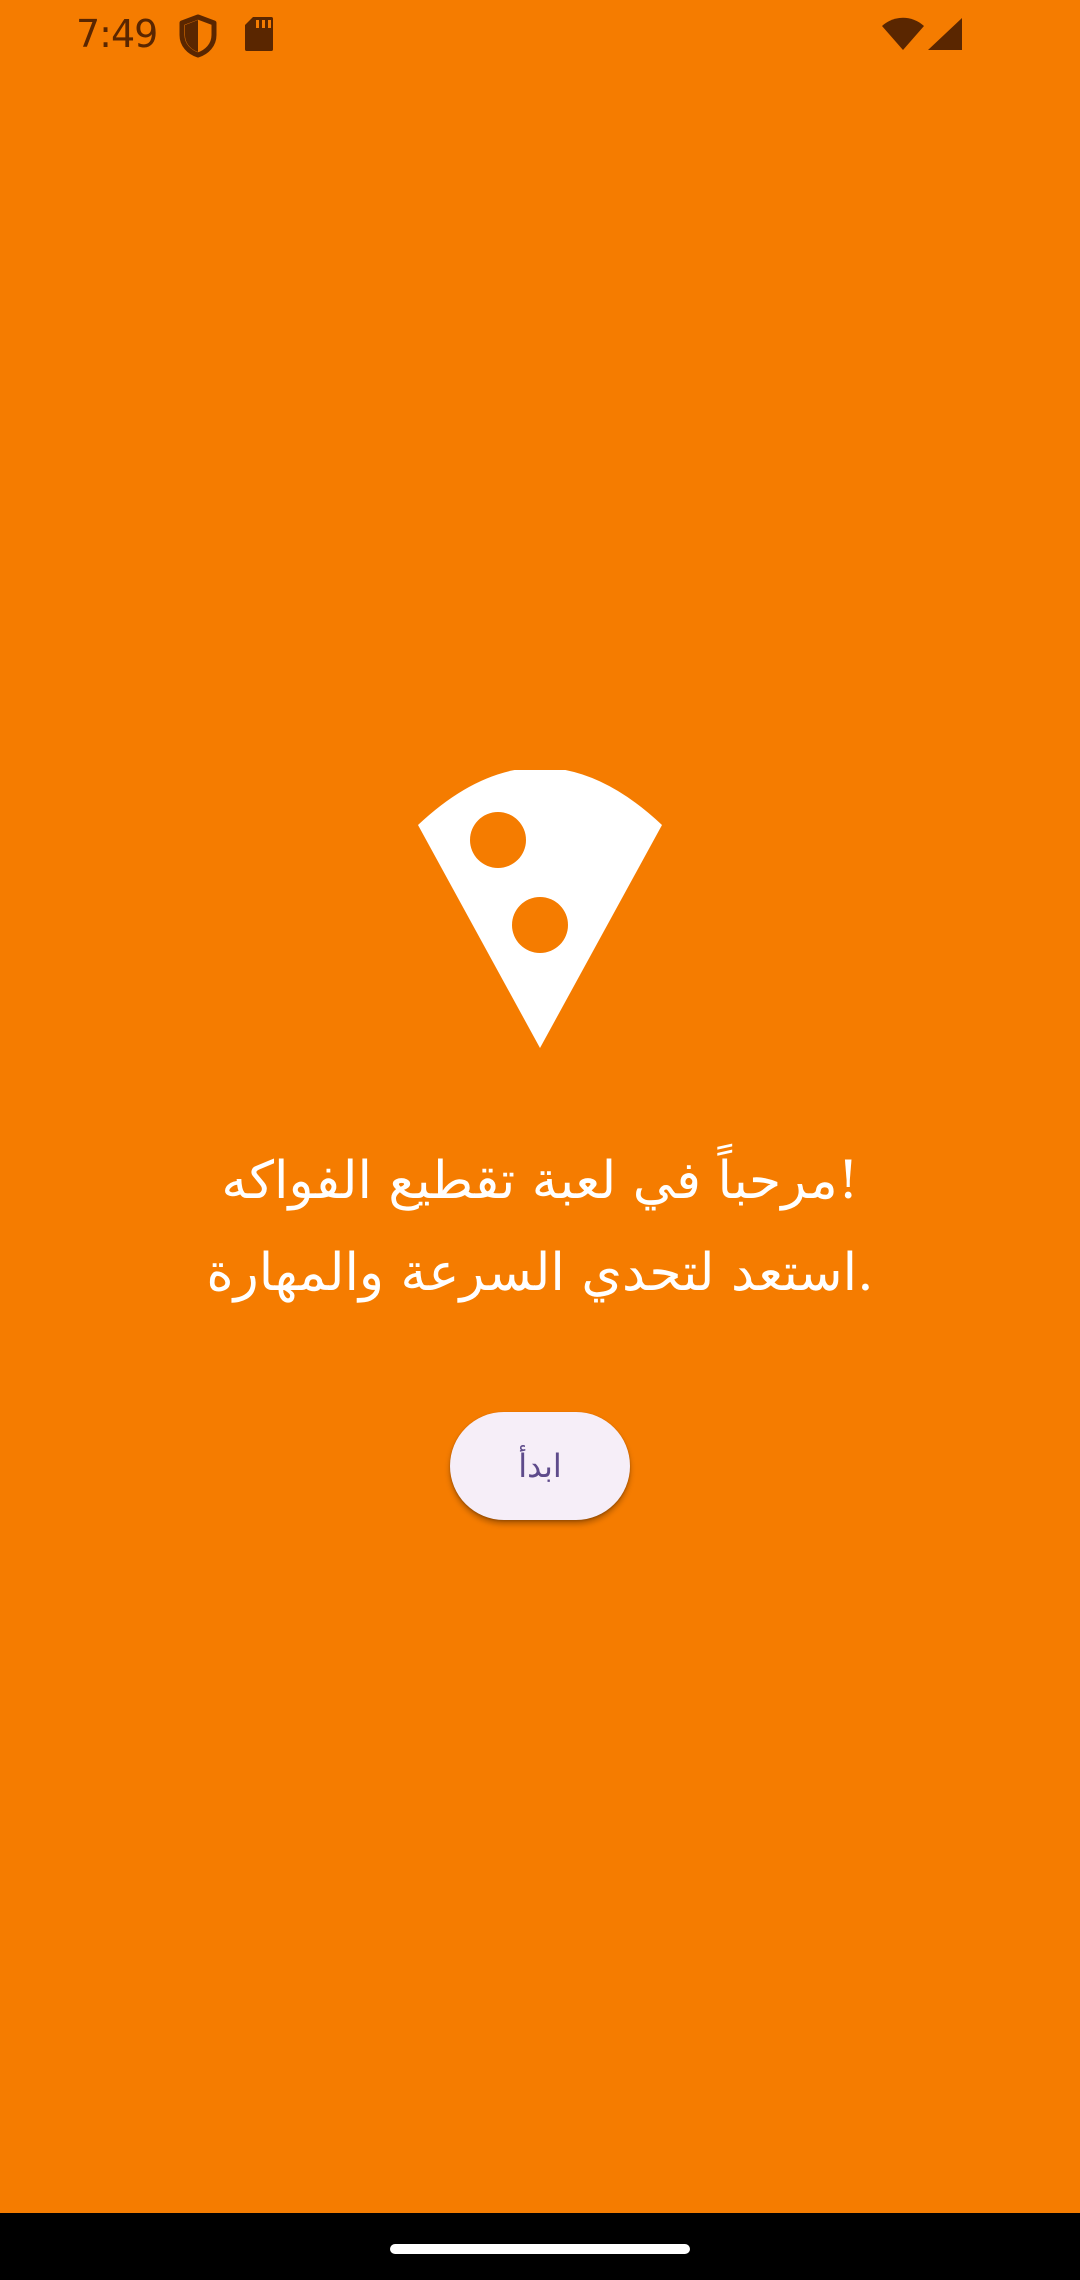 The image size is (1080, 2280). I want to click on home-indicator, so click(540, 2249).